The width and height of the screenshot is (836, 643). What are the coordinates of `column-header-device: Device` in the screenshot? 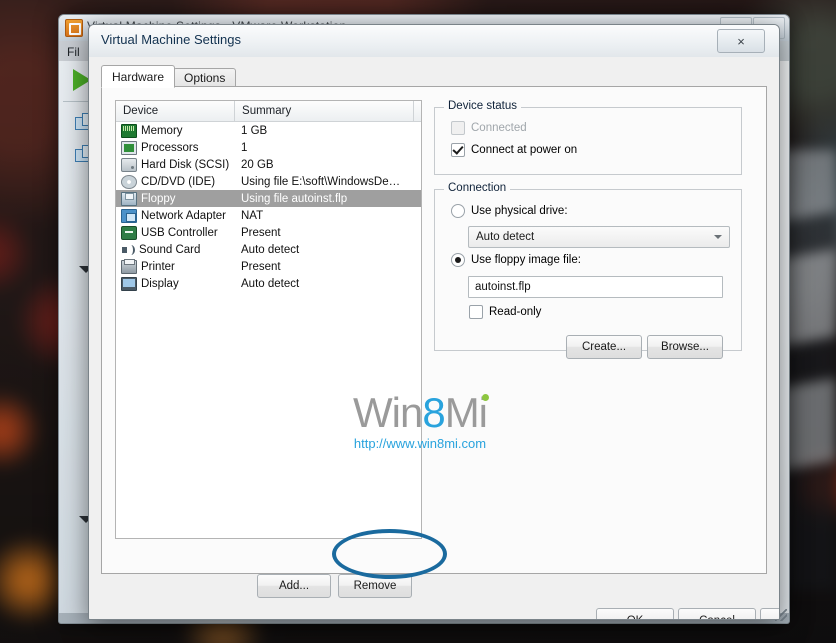 It's located at (176, 111).